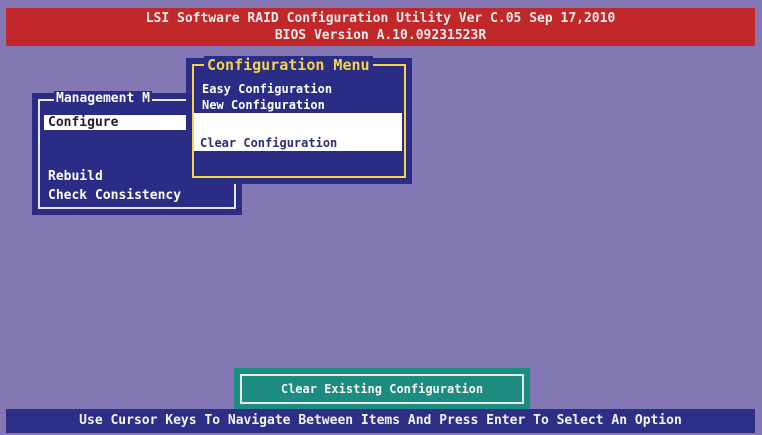 This screenshot has height=435, width=762. What do you see at coordinates (75, 176) in the screenshot?
I see `menu-item-rebuild: Rebuild` at bounding box center [75, 176].